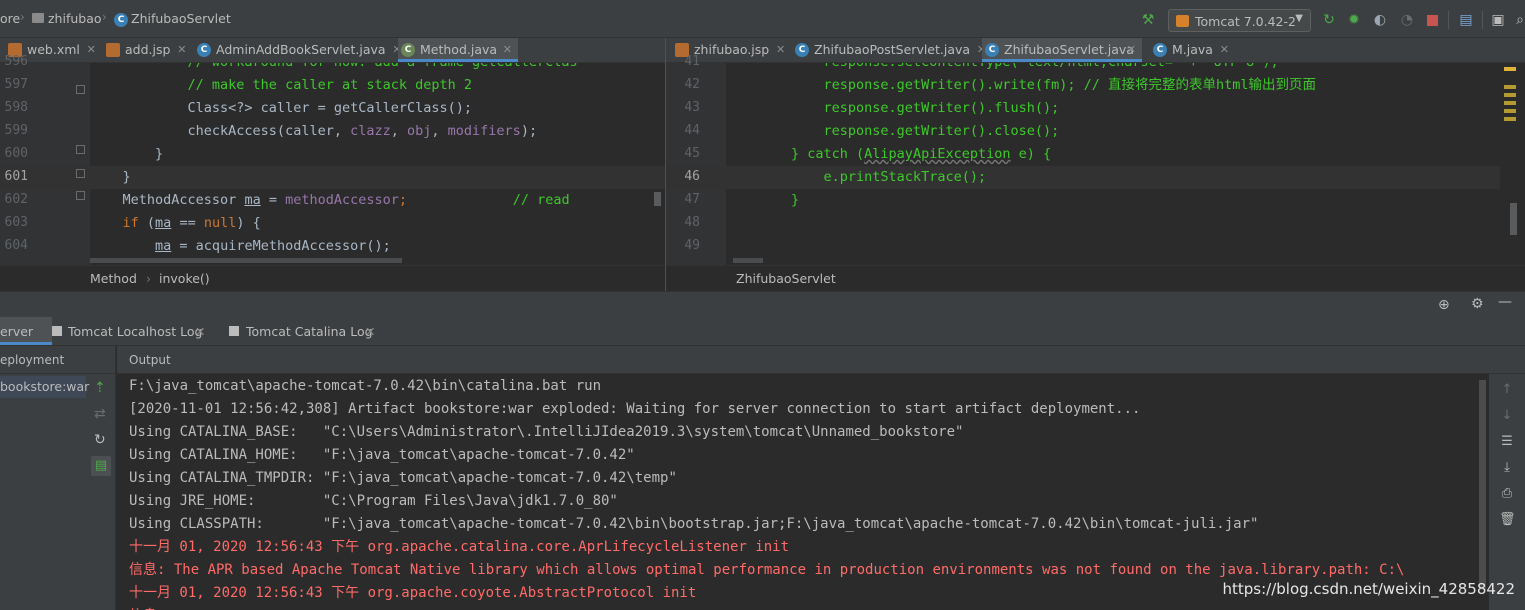 This screenshot has height=610, width=1525. Describe the element at coordinates (683, 153) in the screenshot. I see `line-number: 45` at that location.